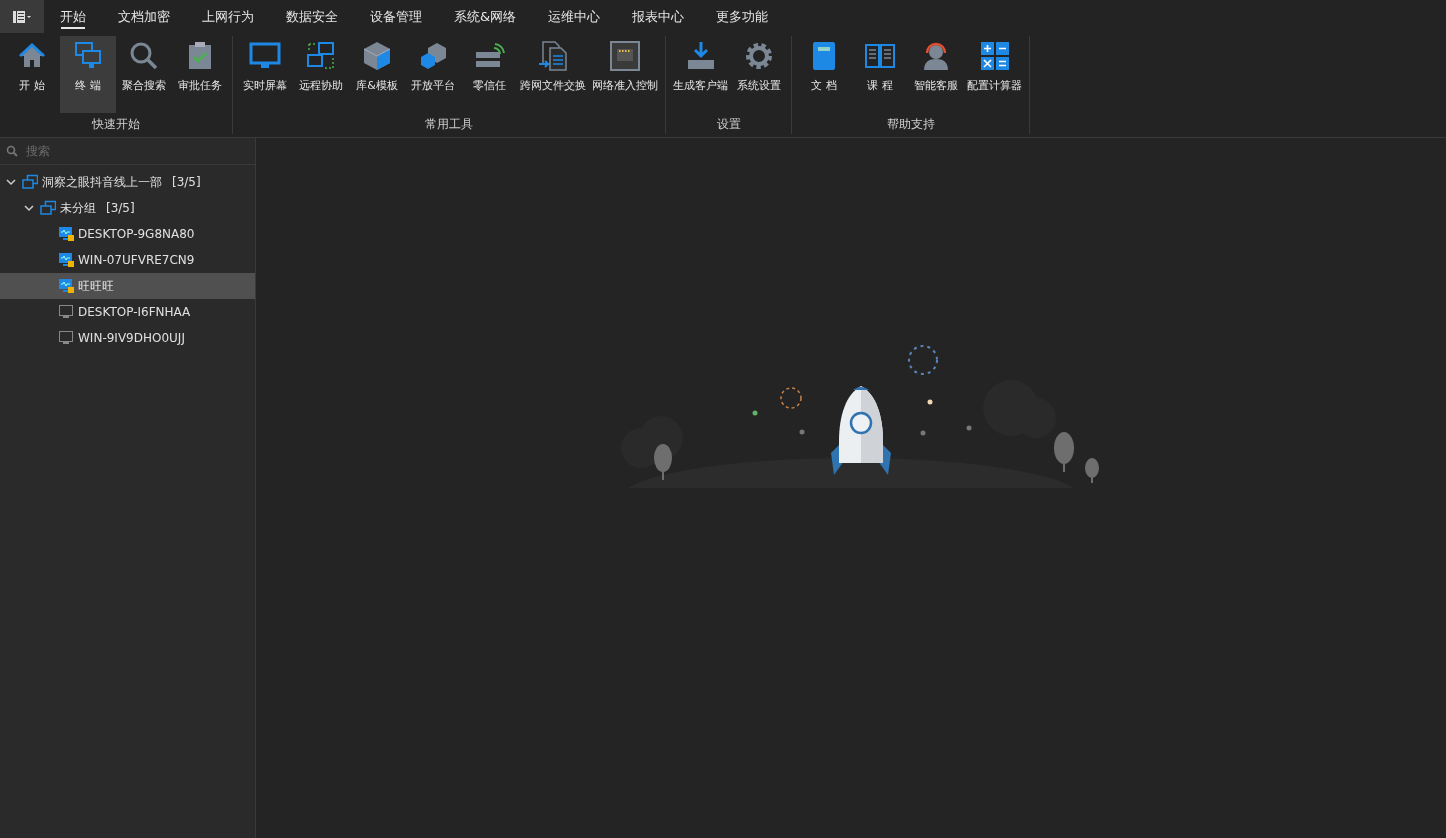 The width and height of the screenshot is (1446, 838). I want to click on menu-tab: 文档加密, so click(144, 16).